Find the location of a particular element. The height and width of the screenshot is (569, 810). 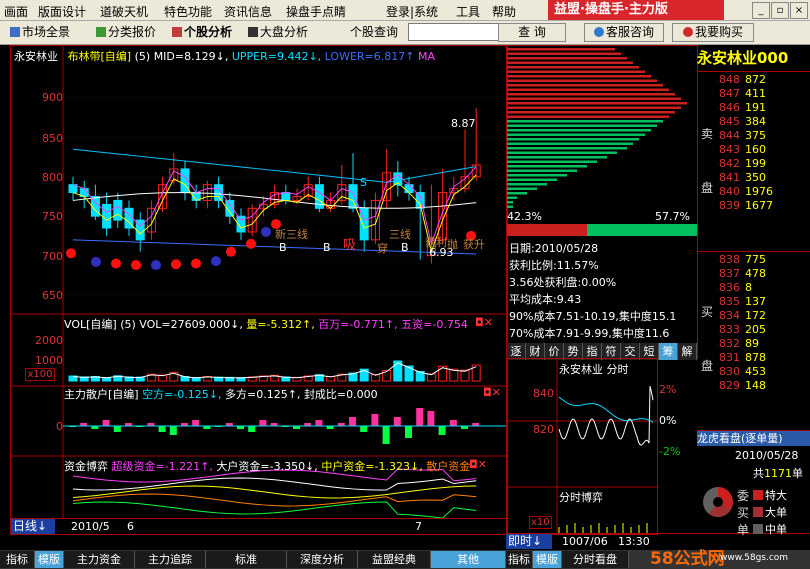

intraday-tick-right: 2% is located at coordinates (668, 389).